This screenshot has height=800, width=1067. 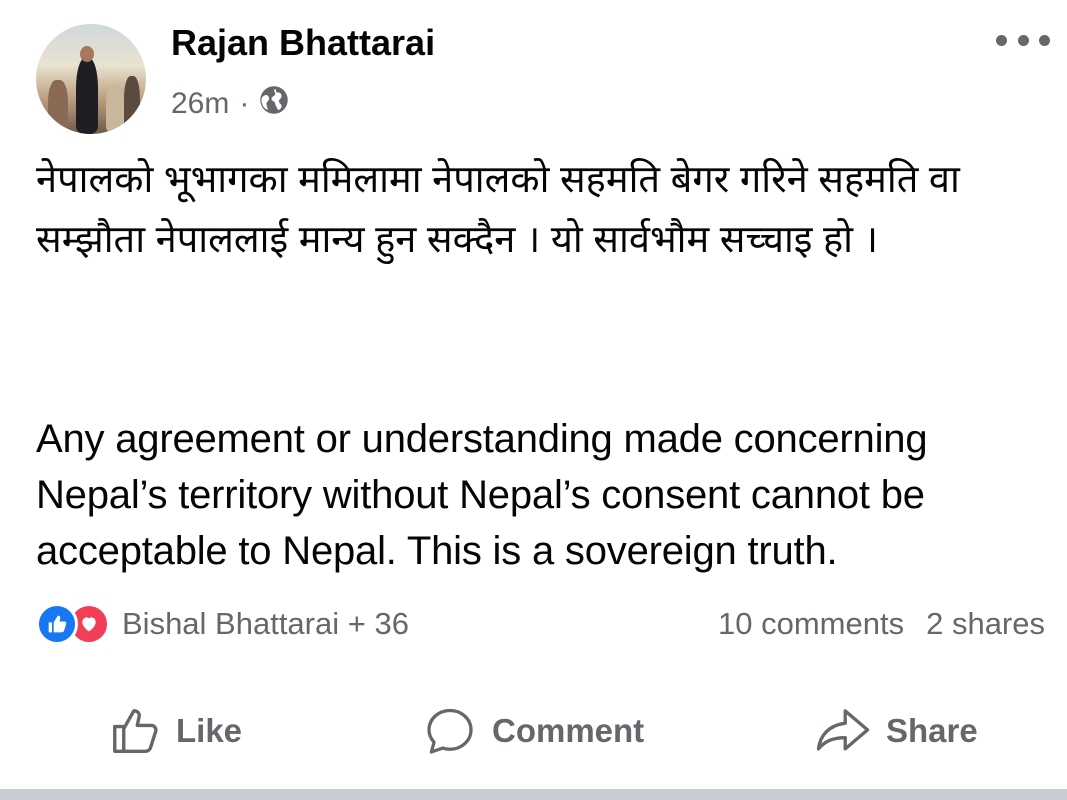 I want to click on share-label: Share, so click(x=932, y=730).